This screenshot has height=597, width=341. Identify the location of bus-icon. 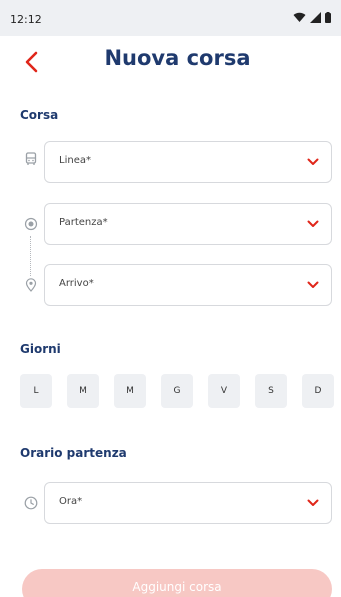
(31, 158).